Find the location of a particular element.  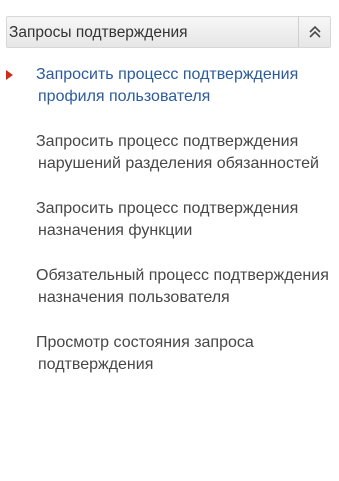

nav-item-label: Просмотр состояния запроса подтверждения is located at coordinates (145, 353).